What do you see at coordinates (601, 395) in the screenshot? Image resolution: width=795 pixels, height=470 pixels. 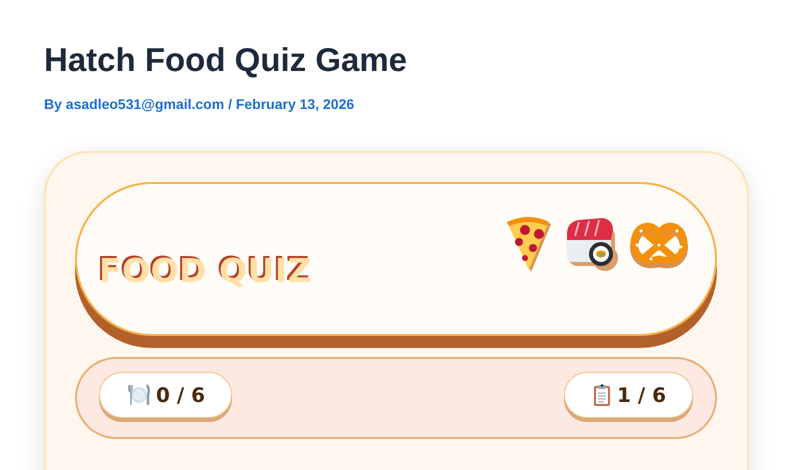 I see `clipboard-icon` at bounding box center [601, 395].